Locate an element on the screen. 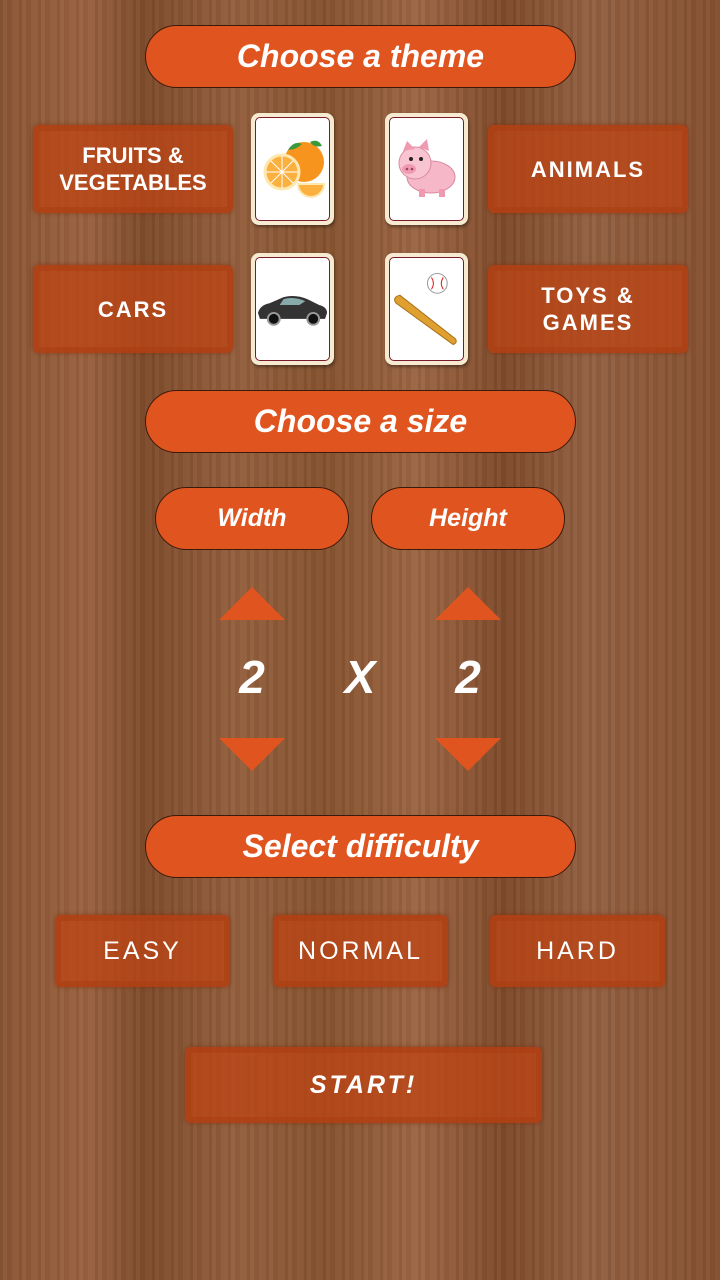 The height and width of the screenshot is (1280, 720). baseball-bat-icon is located at coordinates (425, 309).